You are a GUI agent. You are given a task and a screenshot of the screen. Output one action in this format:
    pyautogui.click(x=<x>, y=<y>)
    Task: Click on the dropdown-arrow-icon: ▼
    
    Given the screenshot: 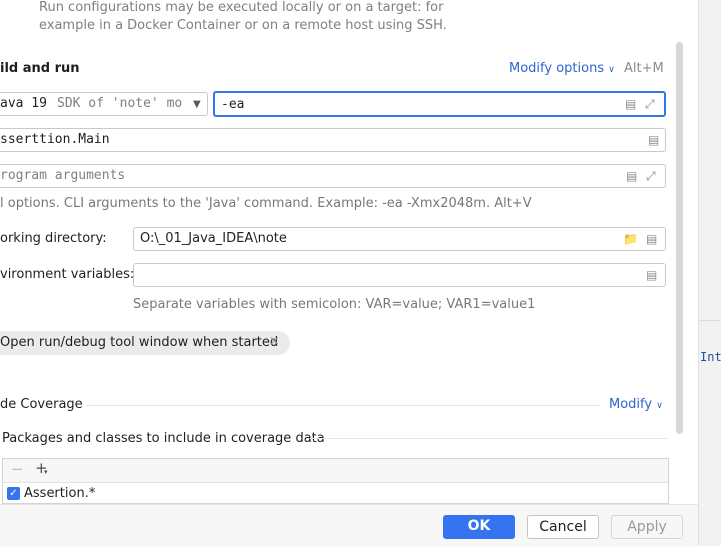 What is the action you would take?
    pyautogui.click(x=197, y=104)
    